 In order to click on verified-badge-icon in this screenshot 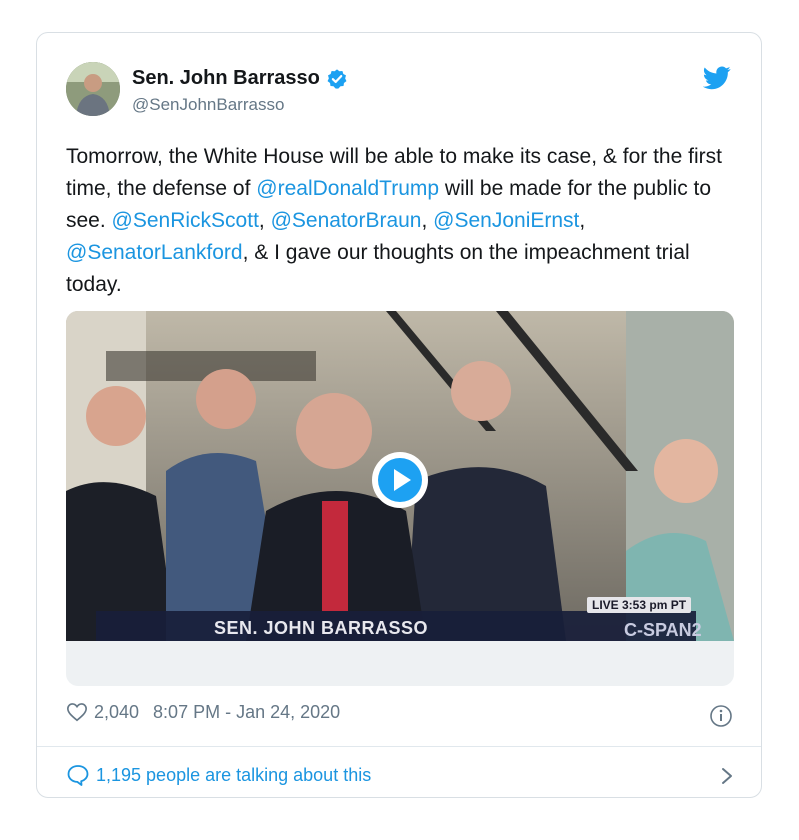, I will do `click(337, 78)`.